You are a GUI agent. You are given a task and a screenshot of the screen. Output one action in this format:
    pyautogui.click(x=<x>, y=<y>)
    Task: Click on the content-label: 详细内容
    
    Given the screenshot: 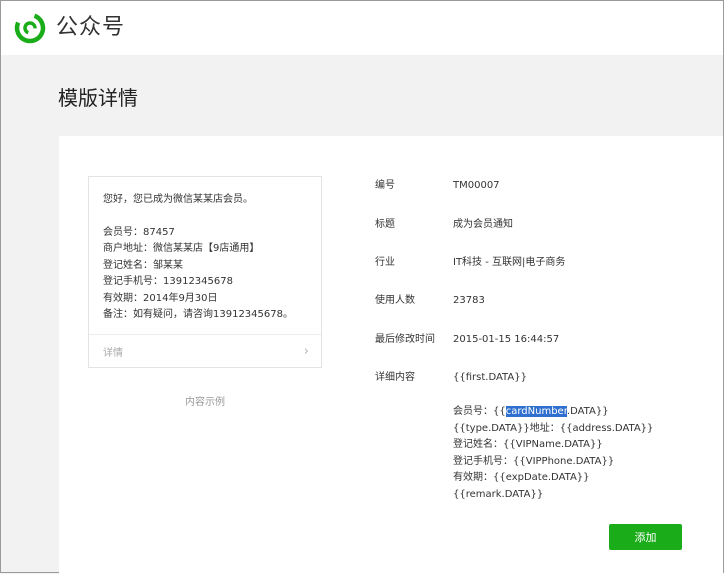 What is the action you would take?
    pyautogui.click(x=395, y=377)
    